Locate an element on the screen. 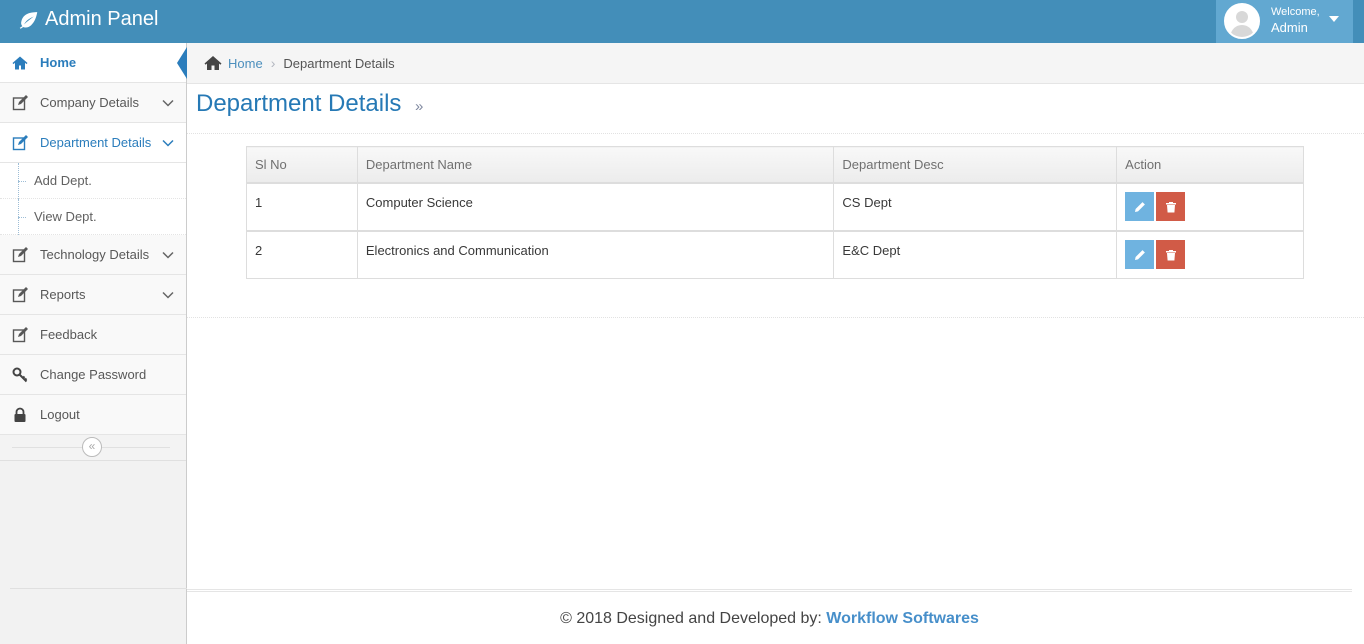  column-header: Department Name is located at coordinates (595, 165).